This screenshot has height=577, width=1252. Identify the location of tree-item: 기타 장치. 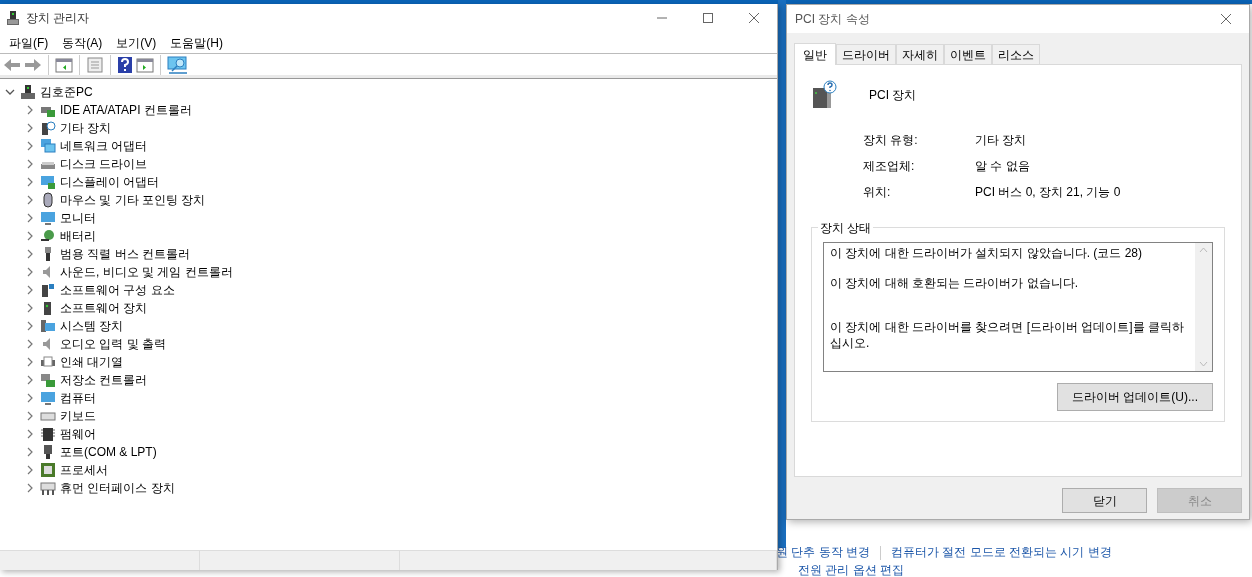
(86, 128).